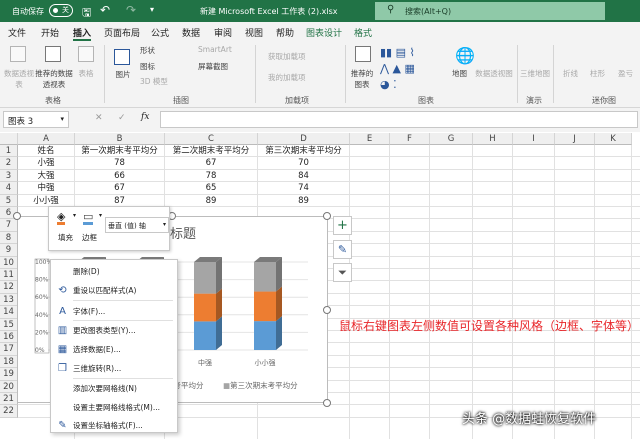  I want to click on sparkline-winloss-button: 盈亏, so click(625, 73).